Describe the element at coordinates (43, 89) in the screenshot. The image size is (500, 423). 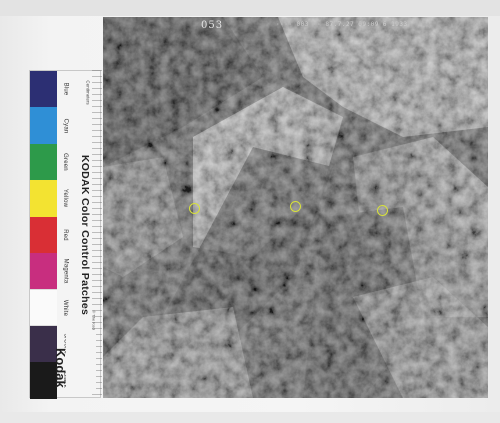
I see `color-patch-blue` at that location.